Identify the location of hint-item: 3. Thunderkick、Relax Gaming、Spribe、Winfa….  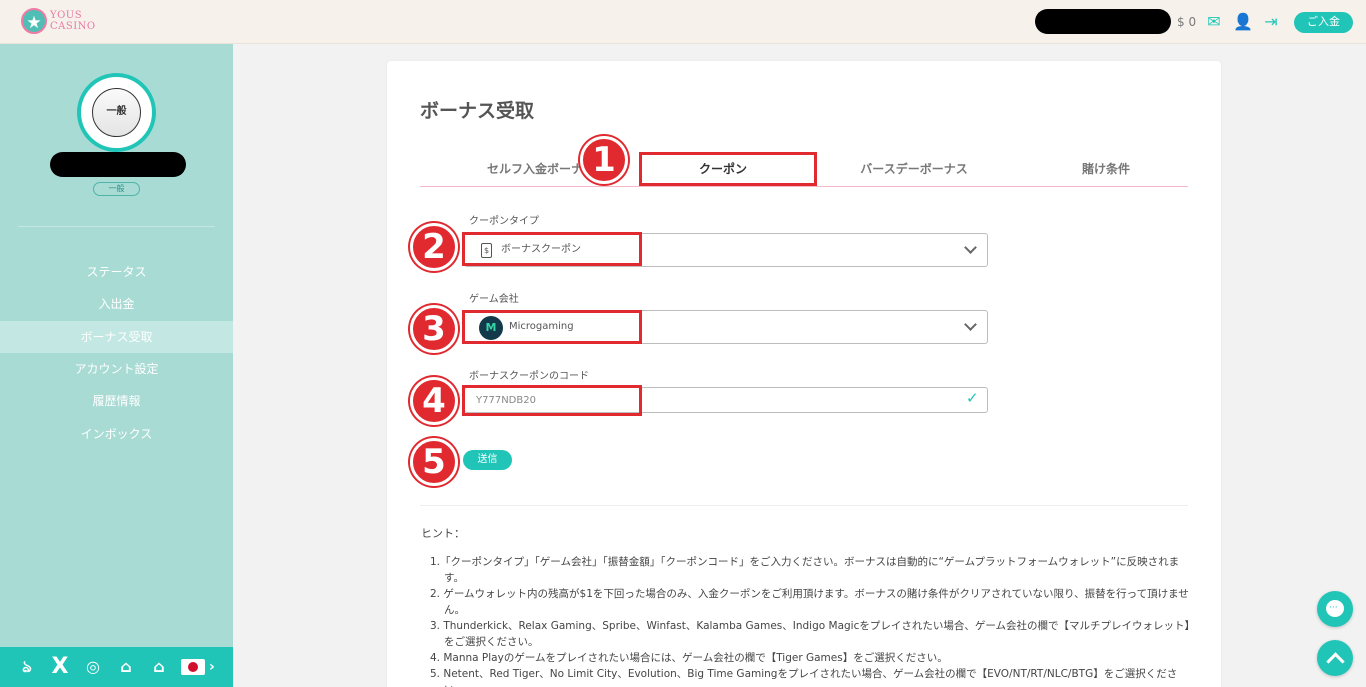
(810, 634).